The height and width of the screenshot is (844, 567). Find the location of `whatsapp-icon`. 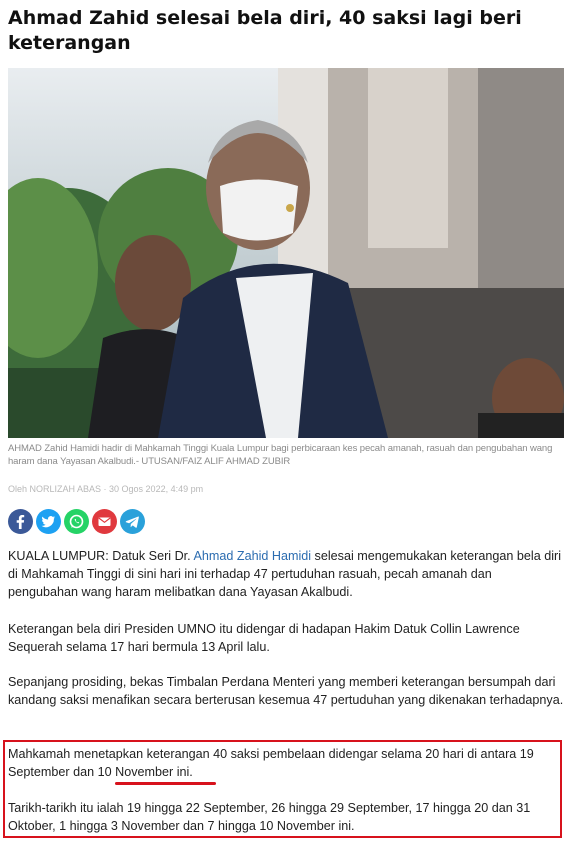

whatsapp-icon is located at coordinates (76, 521).